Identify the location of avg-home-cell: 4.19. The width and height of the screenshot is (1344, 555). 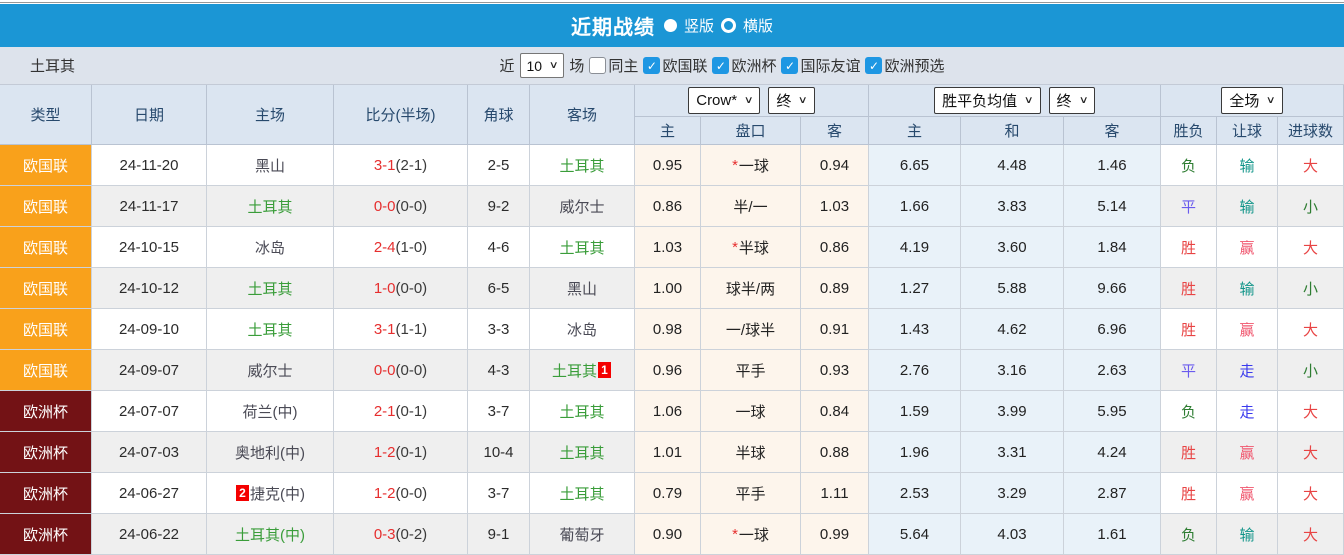
(915, 247).